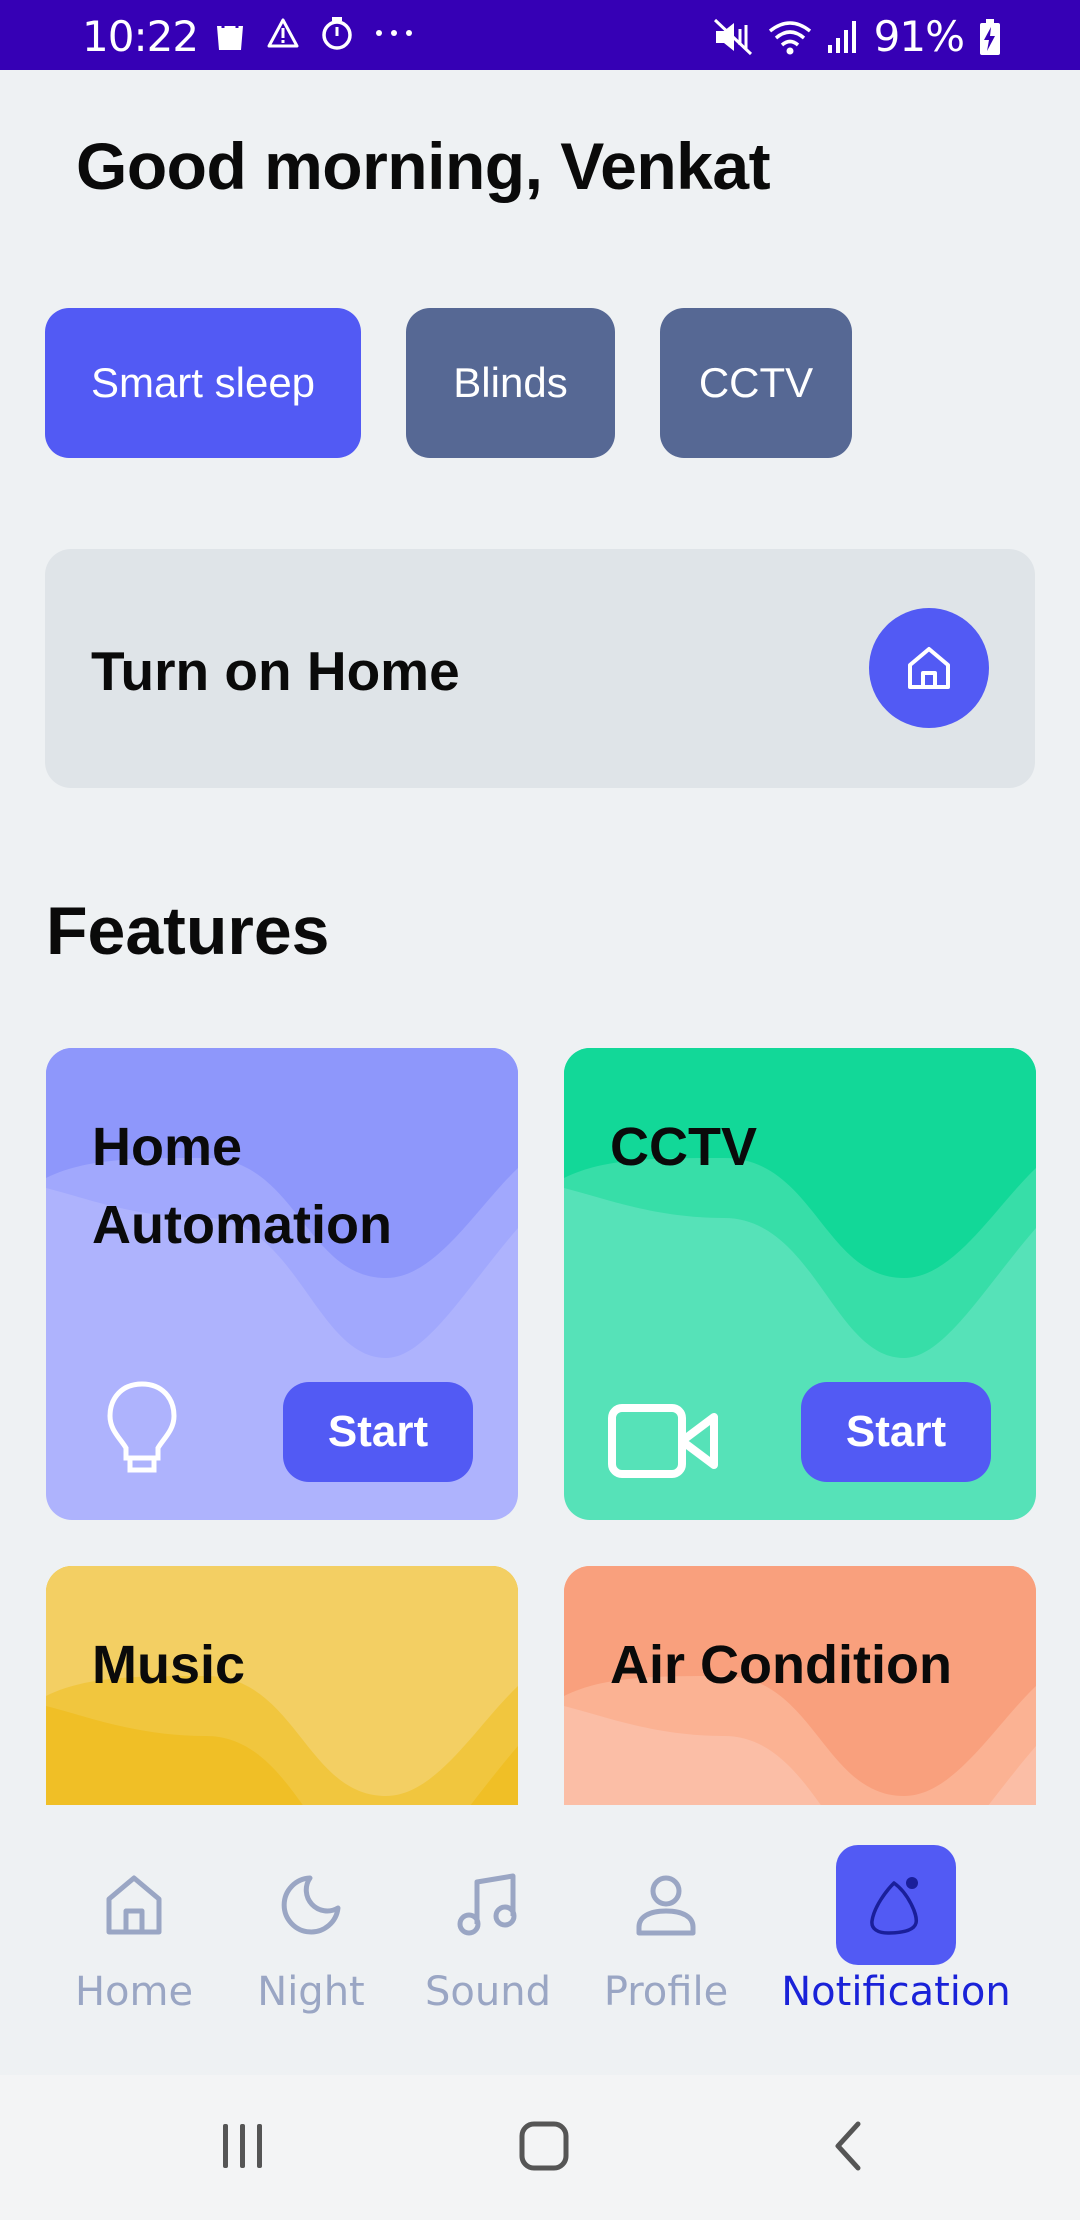  What do you see at coordinates (242, 1186) in the screenshot?
I see `card-title: Home Automation` at bounding box center [242, 1186].